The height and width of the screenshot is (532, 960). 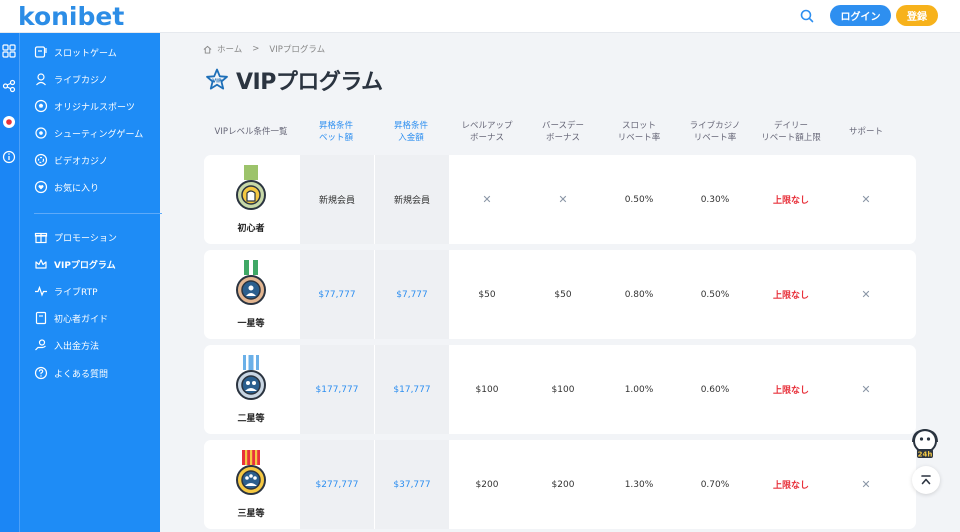 What do you see at coordinates (41, 106) in the screenshot?
I see `ball-icon` at bounding box center [41, 106].